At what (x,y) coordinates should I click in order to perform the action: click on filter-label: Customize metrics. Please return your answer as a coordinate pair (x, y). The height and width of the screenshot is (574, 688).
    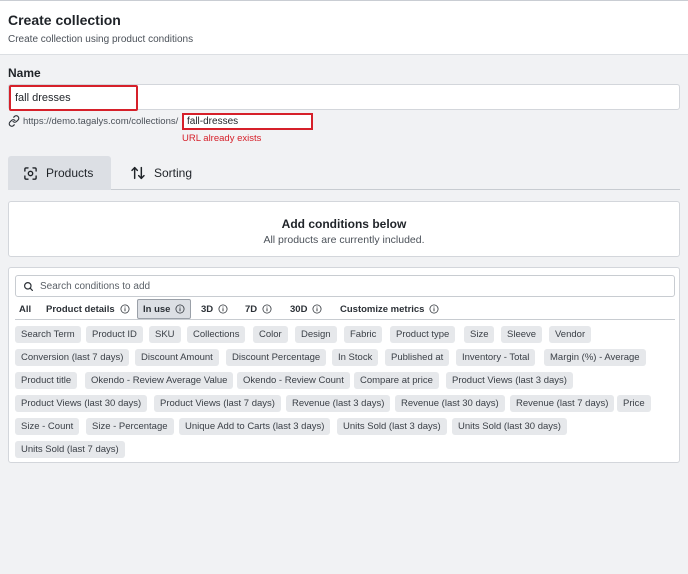
    Looking at the image, I should click on (382, 309).